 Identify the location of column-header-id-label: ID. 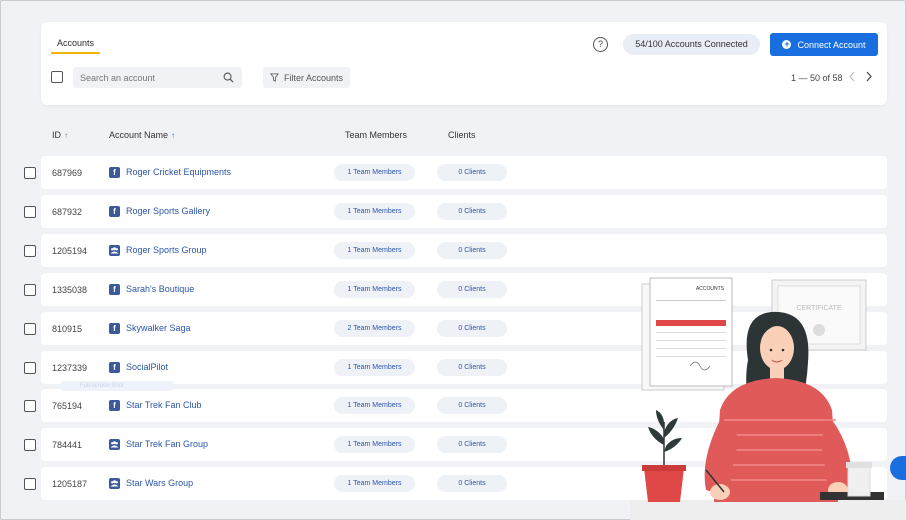
(56, 135).